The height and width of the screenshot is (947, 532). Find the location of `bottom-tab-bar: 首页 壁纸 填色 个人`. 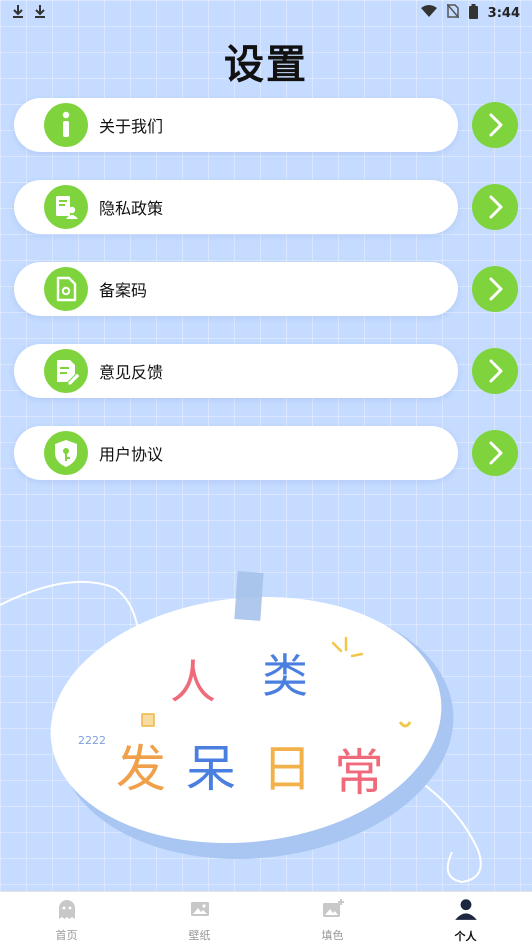

bottom-tab-bar: 首页 壁纸 填色 个人 is located at coordinates (266, 919).